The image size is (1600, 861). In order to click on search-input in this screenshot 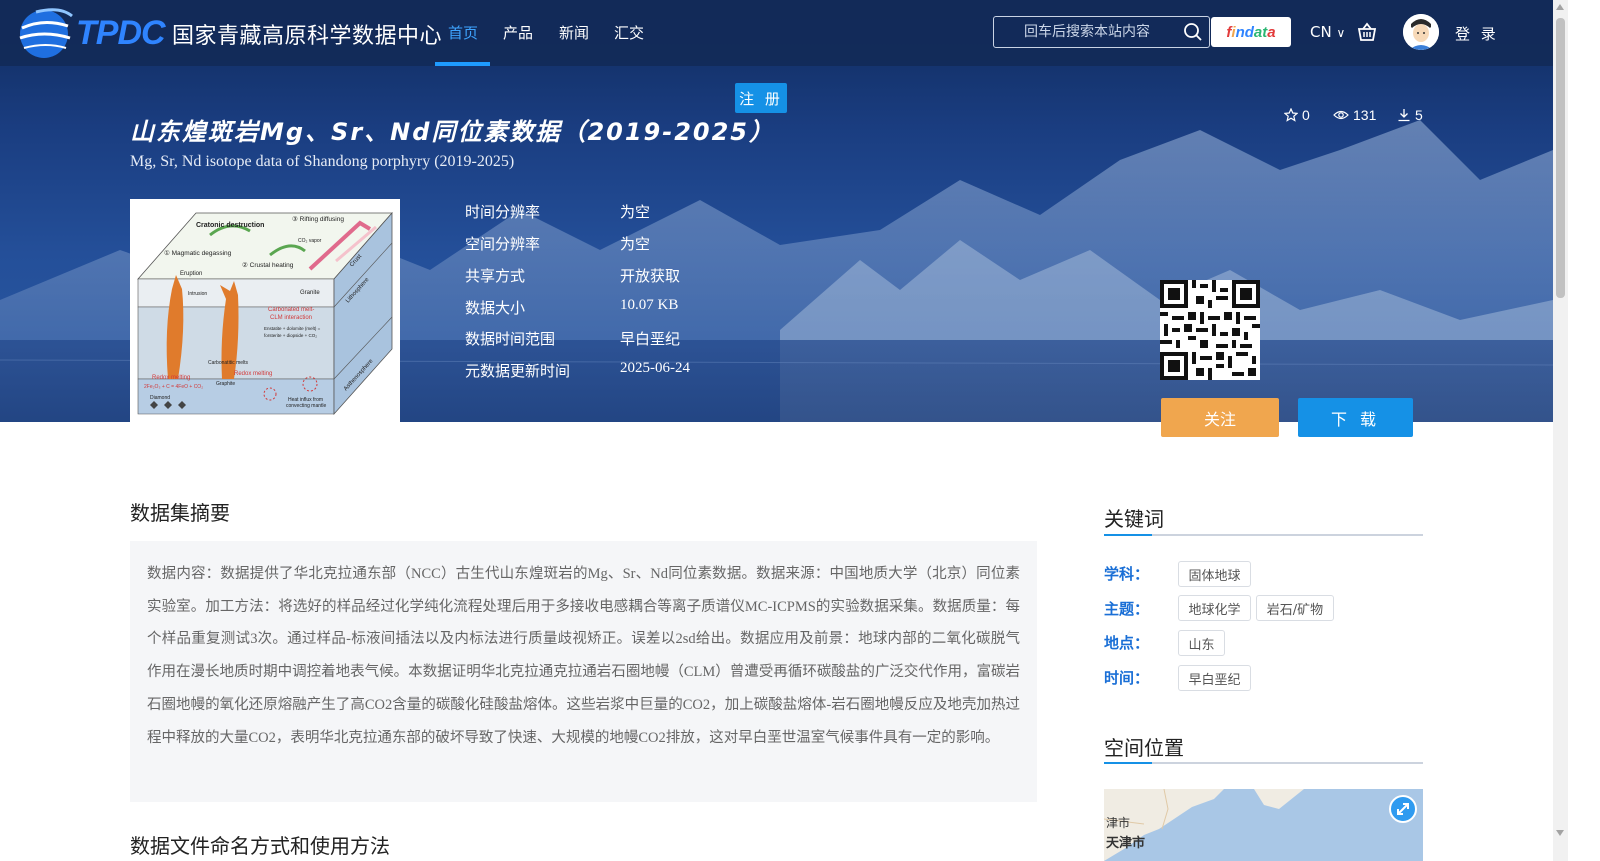, I will do `click(1101, 32)`.